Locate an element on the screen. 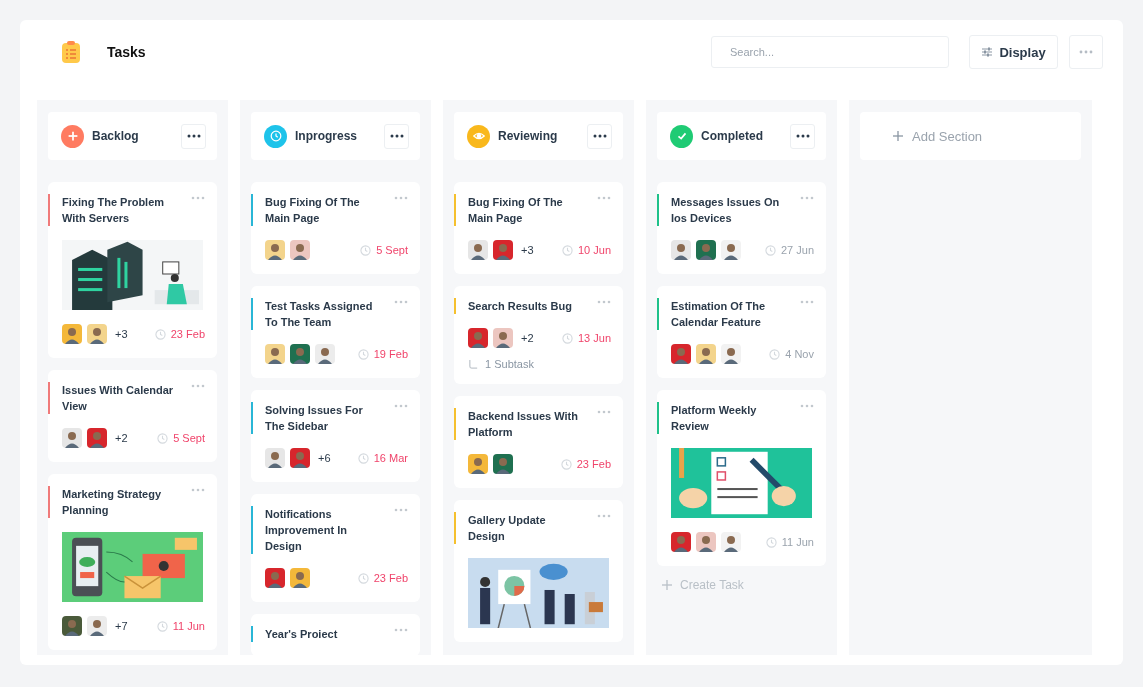 The image size is (1143, 687). task-title: Solving Issues For The Sidebar is located at coordinates (314, 418).